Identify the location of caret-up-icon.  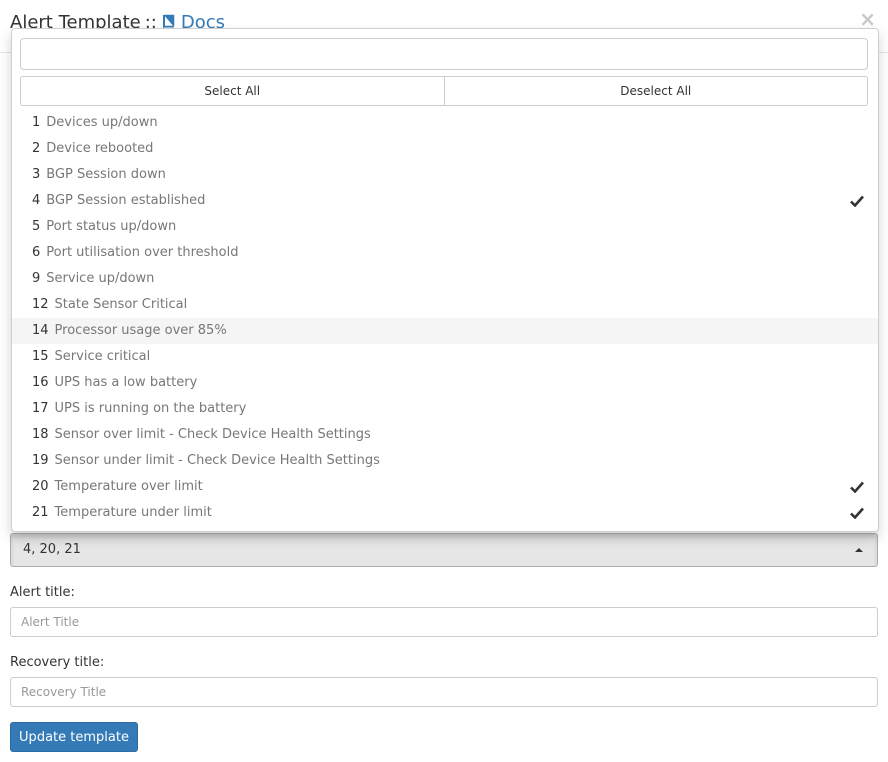
(859, 550).